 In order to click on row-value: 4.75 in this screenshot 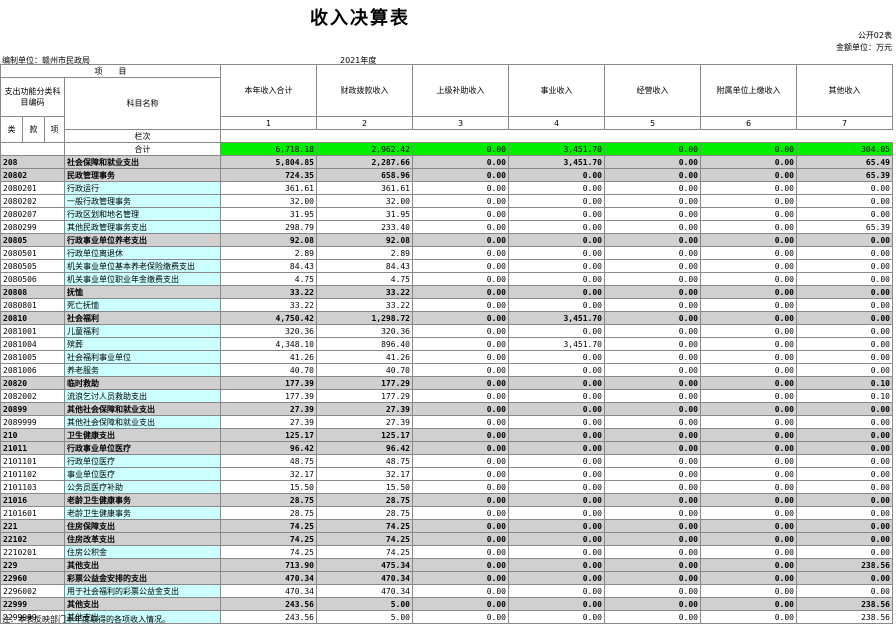, I will do `click(268, 279)`.